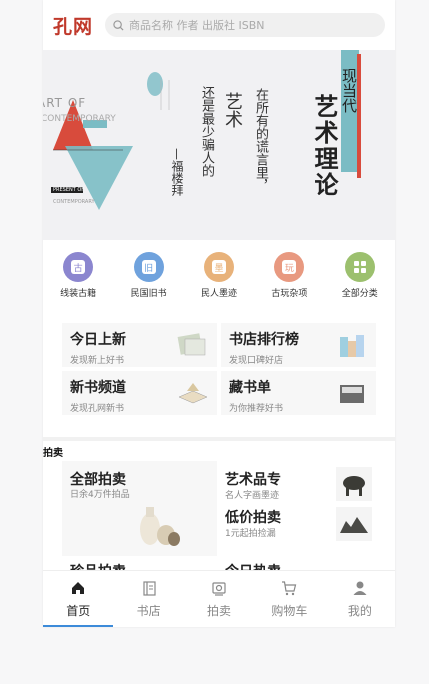  Describe the element at coordinates (78, 267) in the screenshot. I see `ancient-books-icon: 古` at that location.